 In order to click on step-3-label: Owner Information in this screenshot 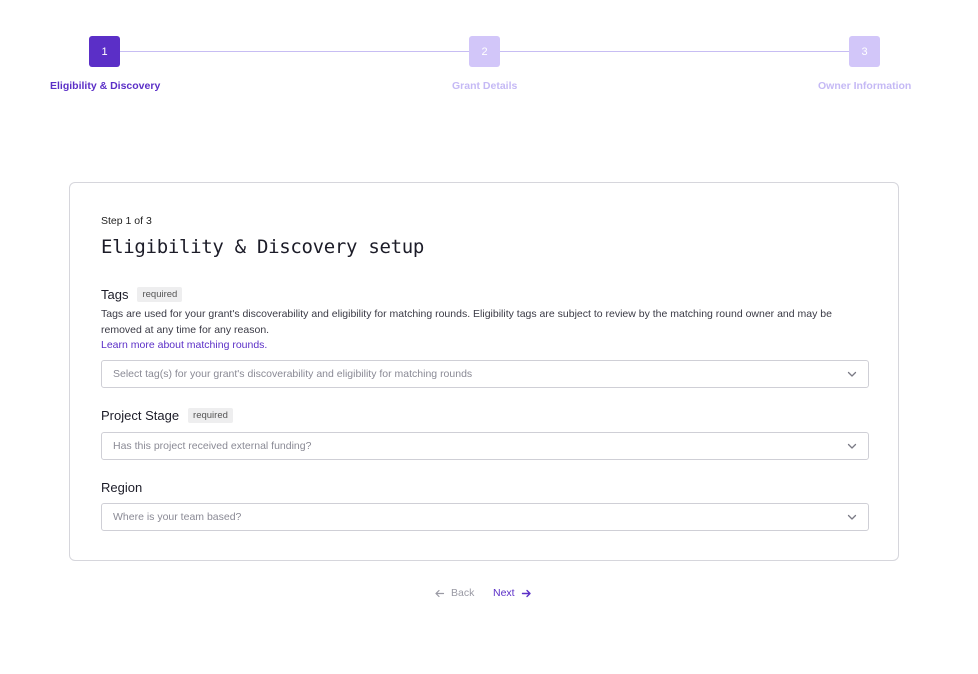, I will do `click(865, 86)`.